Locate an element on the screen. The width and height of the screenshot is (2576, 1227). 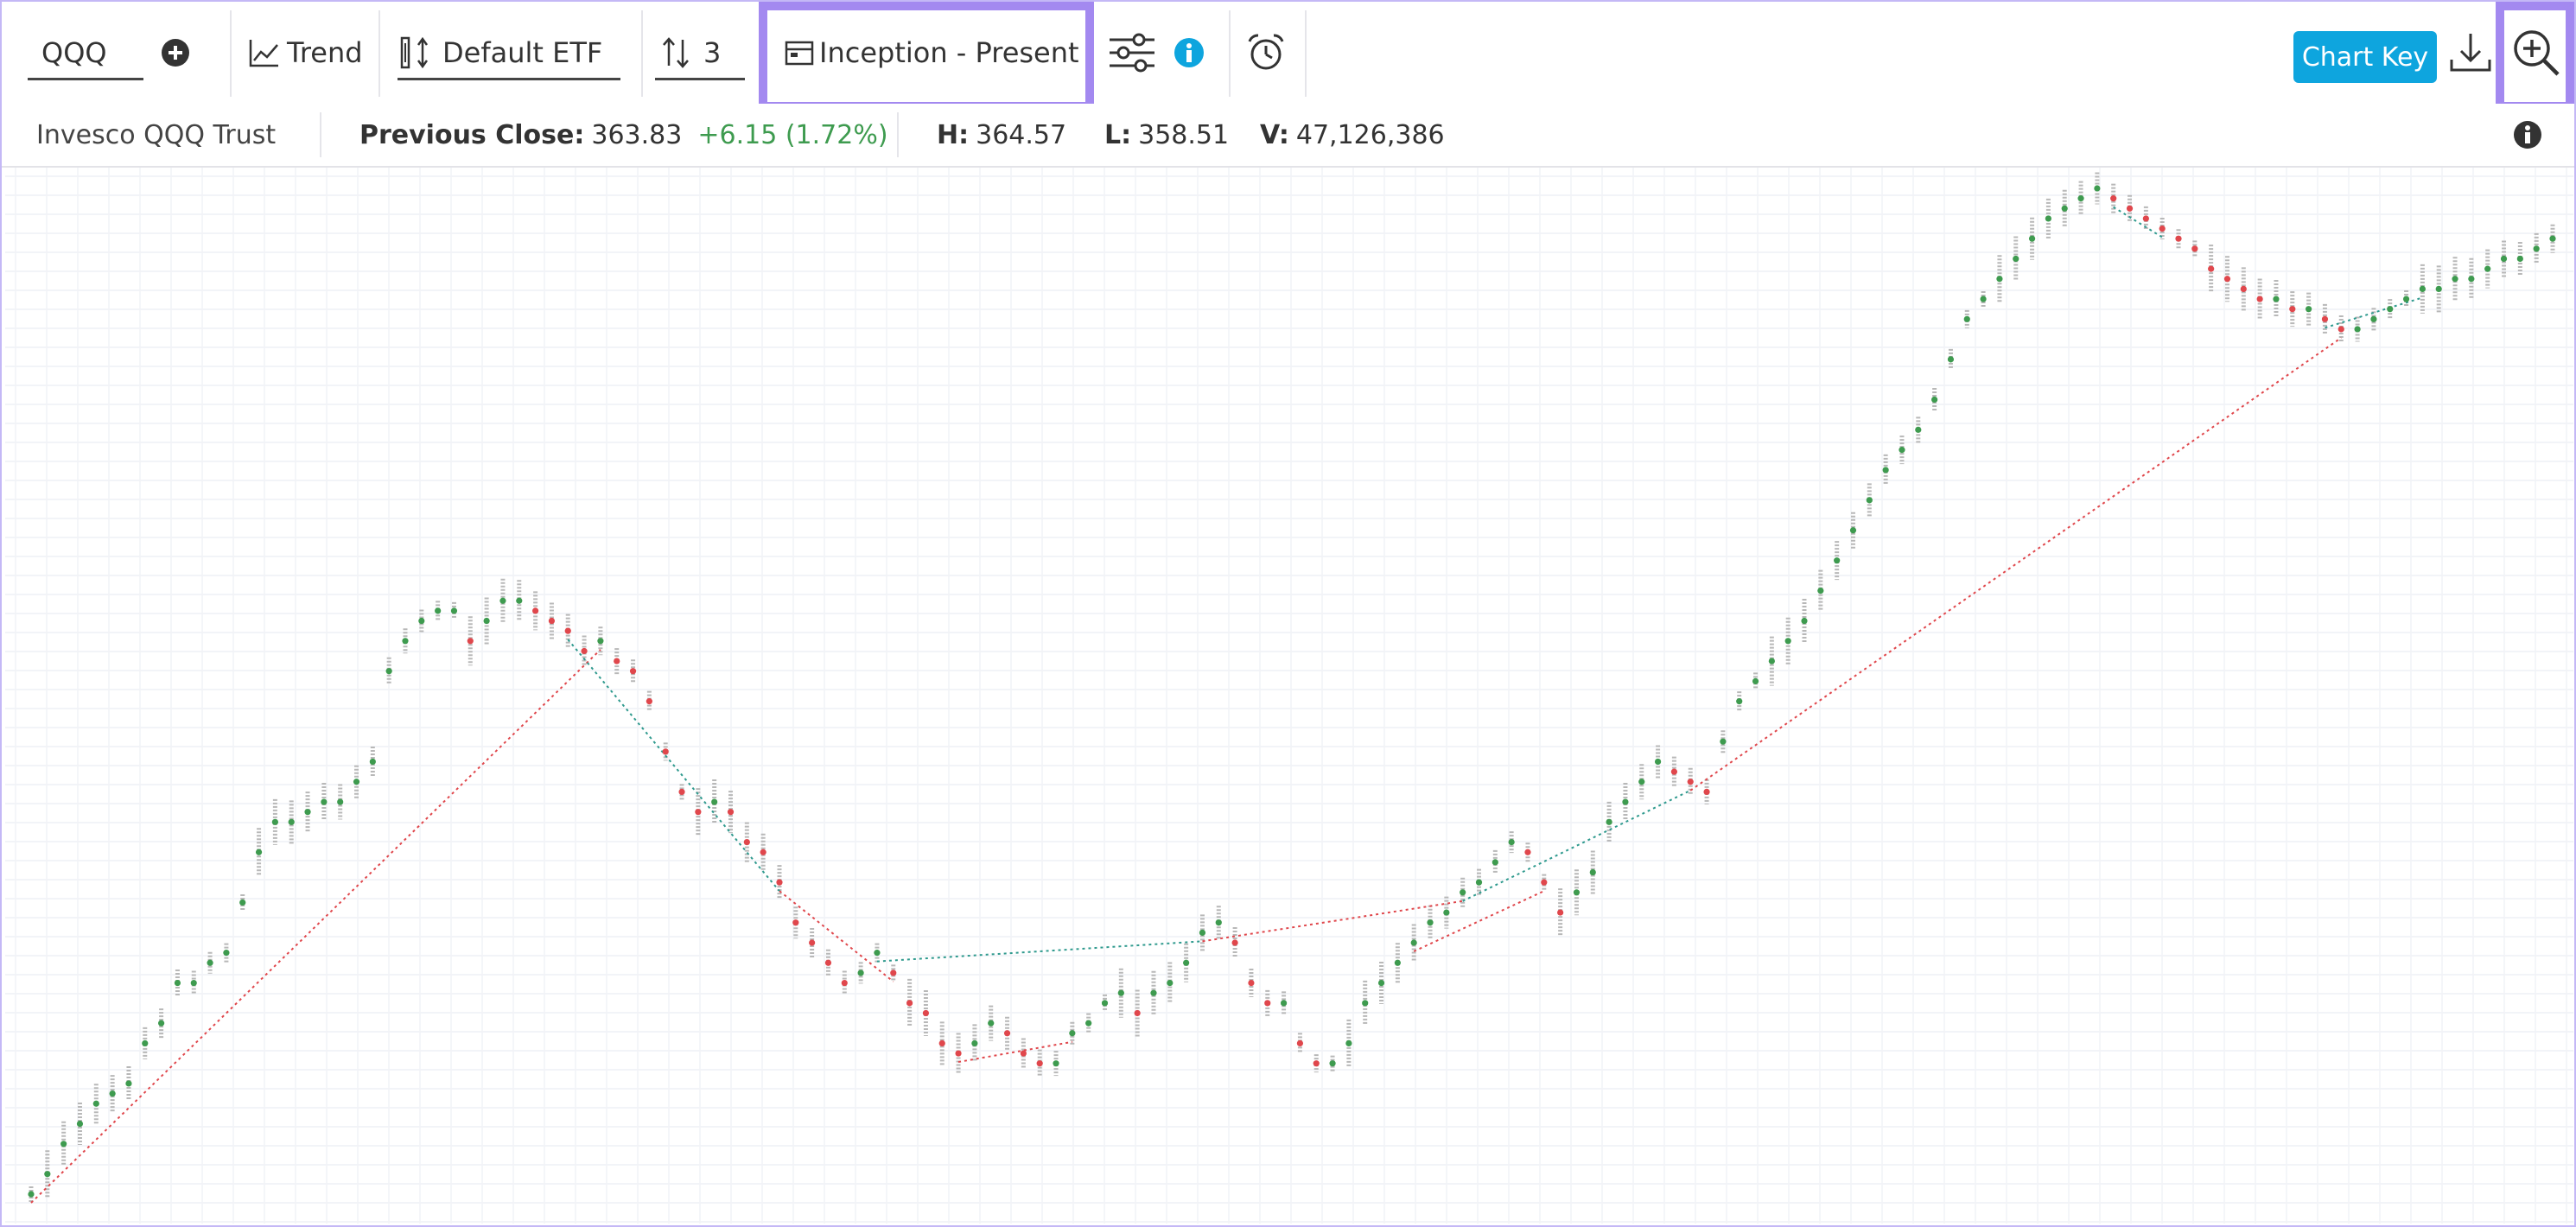
trend-line-icon is located at coordinates (263, 53).